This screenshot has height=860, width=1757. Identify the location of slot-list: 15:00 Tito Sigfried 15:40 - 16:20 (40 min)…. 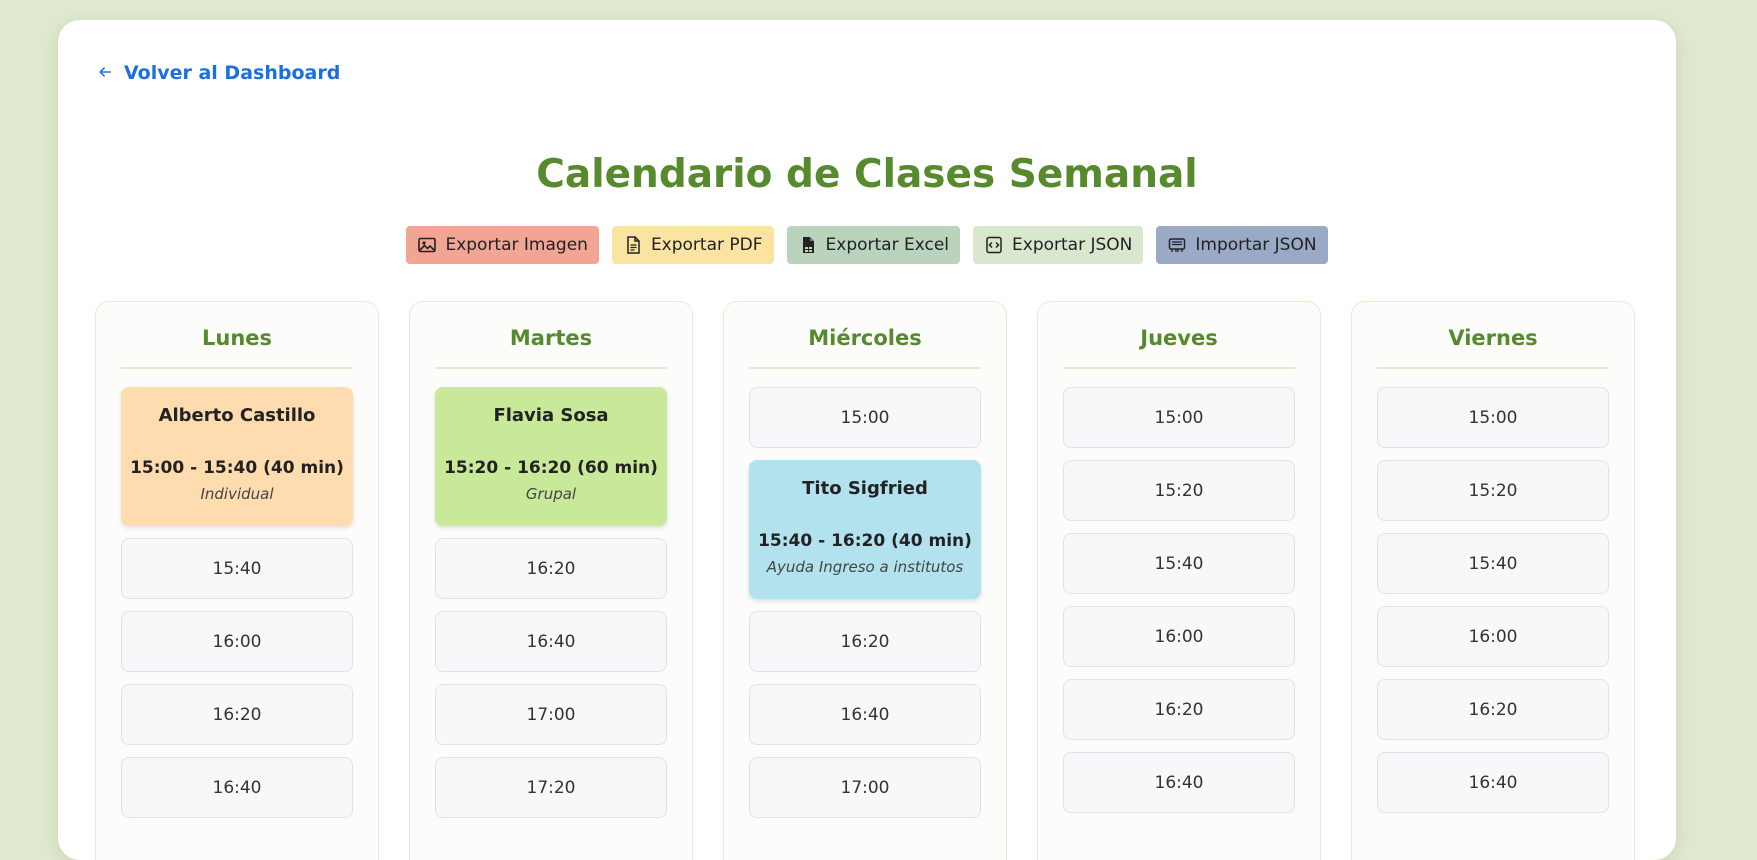
(865, 602).